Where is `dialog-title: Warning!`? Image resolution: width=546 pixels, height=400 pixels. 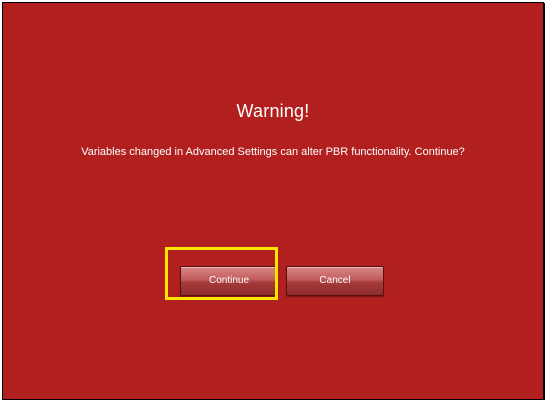 dialog-title: Warning! is located at coordinates (273, 111).